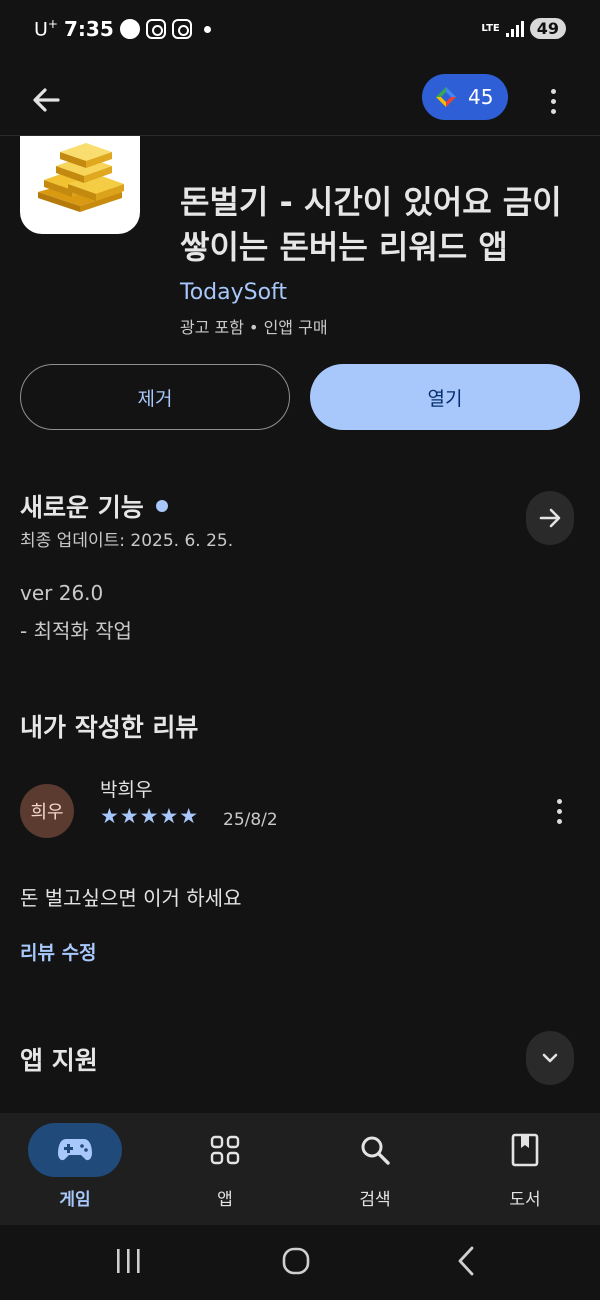  What do you see at coordinates (94, 506) in the screenshot?
I see `whats-new-title: 새로운 기능` at bounding box center [94, 506].